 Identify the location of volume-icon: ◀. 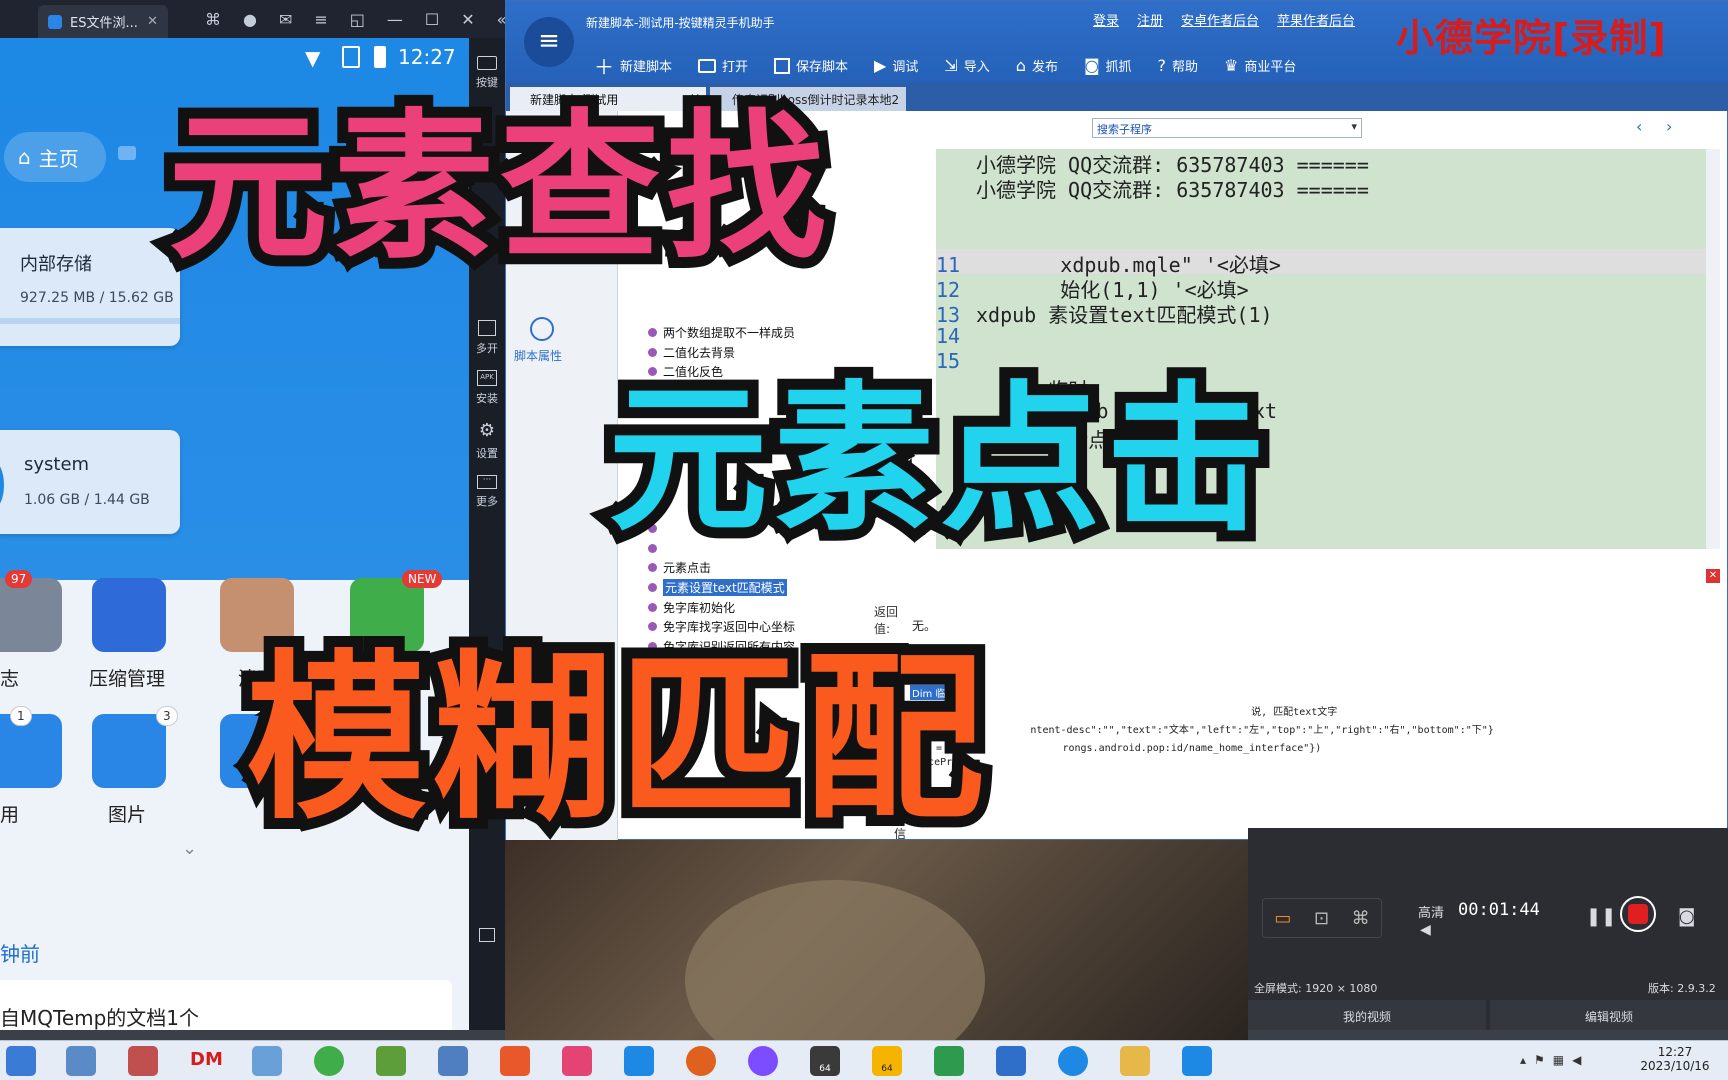
(1425, 930).